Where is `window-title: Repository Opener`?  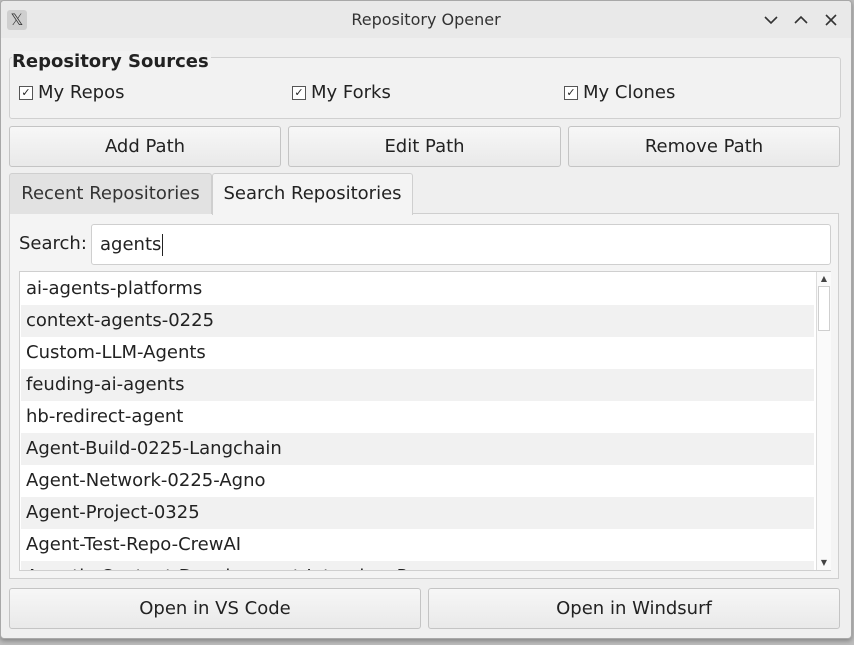 window-title: Repository Opener is located at coordinates (426, 19).